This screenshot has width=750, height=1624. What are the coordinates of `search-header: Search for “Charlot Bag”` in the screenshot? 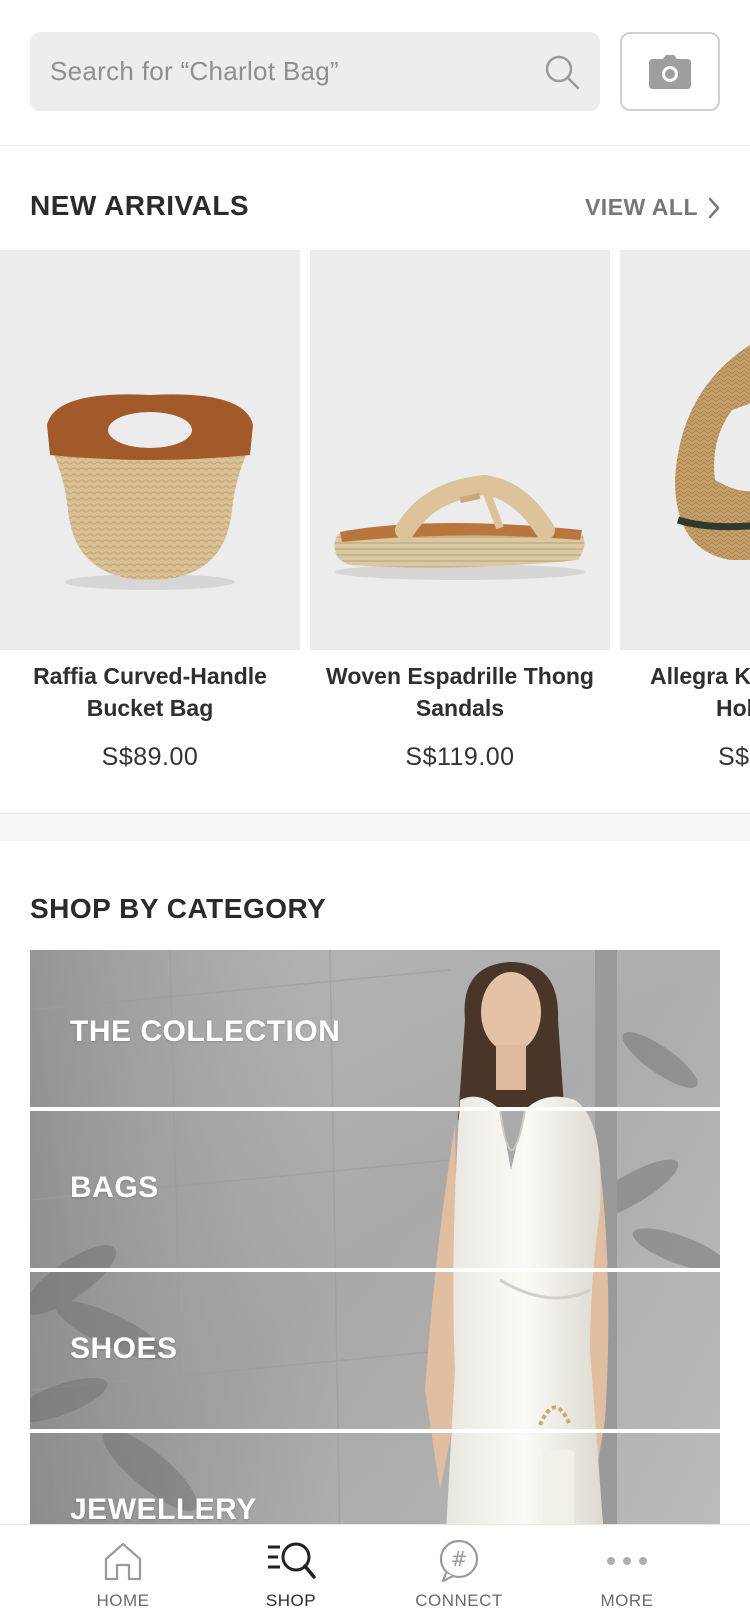 It's located at (375, 73).